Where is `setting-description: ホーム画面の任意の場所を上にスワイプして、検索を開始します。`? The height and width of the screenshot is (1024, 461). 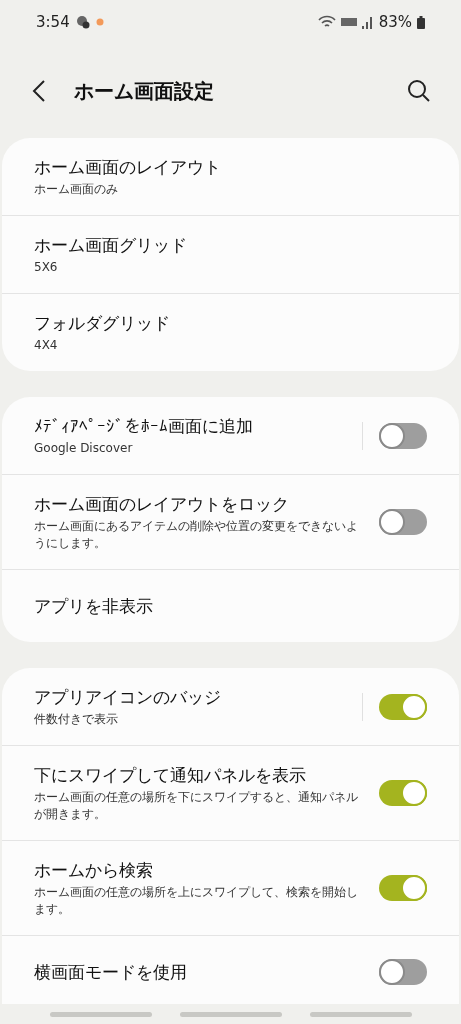 setting-description: ホーム画面の任意の場所を上にスワイプして、検索を開始します。 is located at coordinates (196, 901).